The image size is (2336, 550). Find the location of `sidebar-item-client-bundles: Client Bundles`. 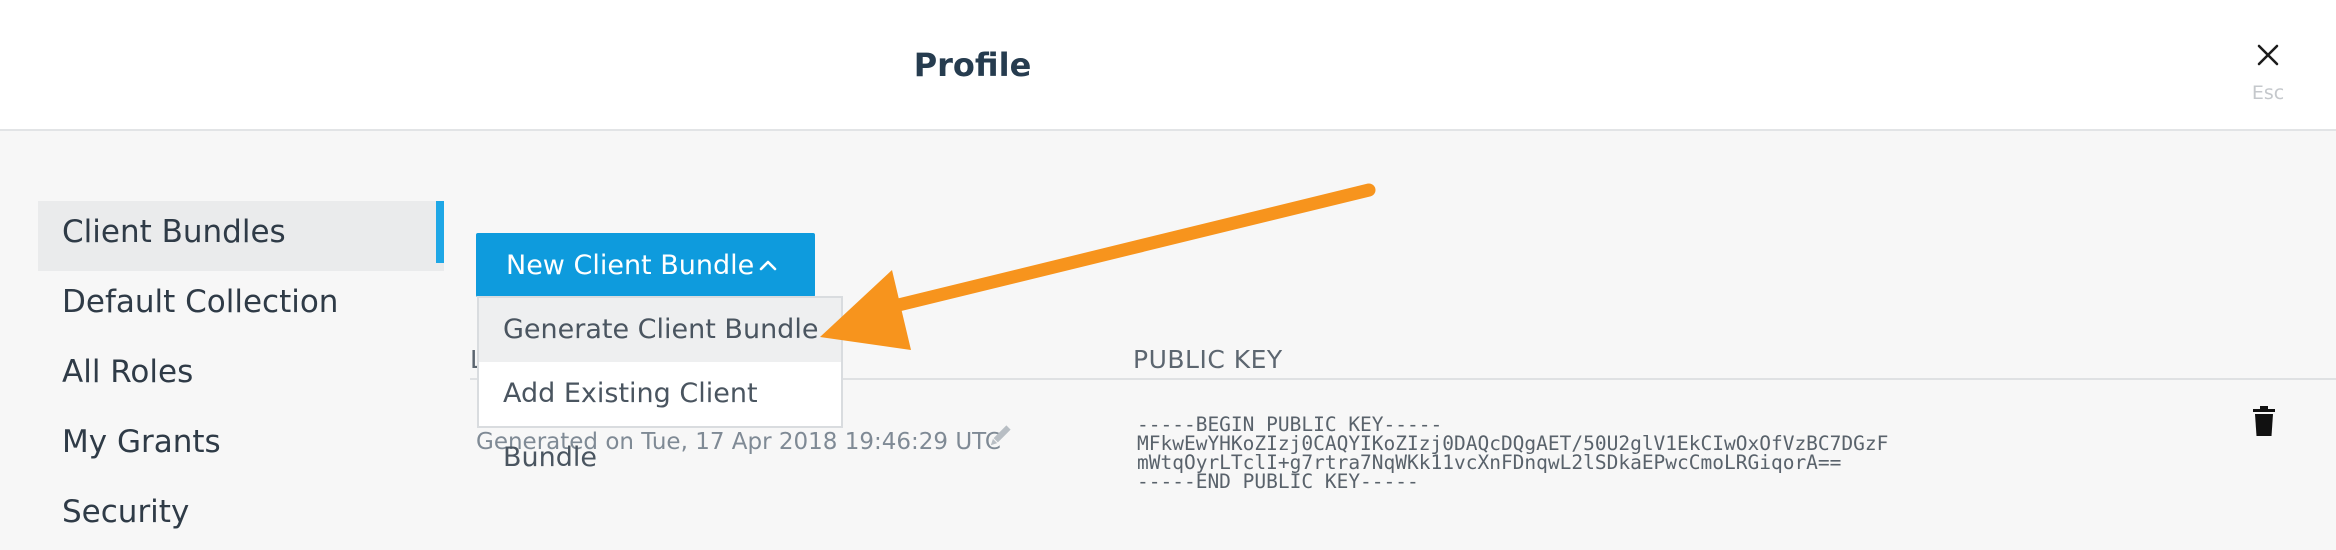

sidebar-item-client-bundles: Client Bundles is located at coordinates (241, 236).